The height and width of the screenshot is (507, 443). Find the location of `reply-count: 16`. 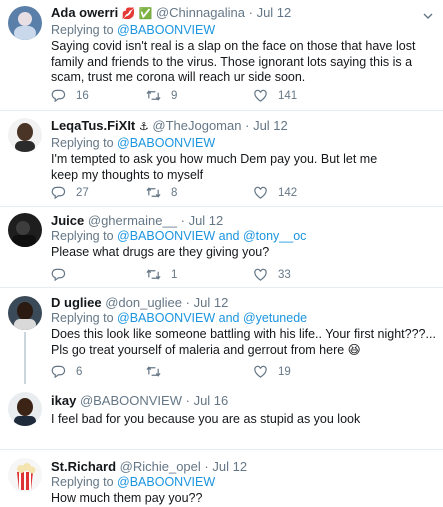

reply-count: 16 is located at coordinates (82, 95).